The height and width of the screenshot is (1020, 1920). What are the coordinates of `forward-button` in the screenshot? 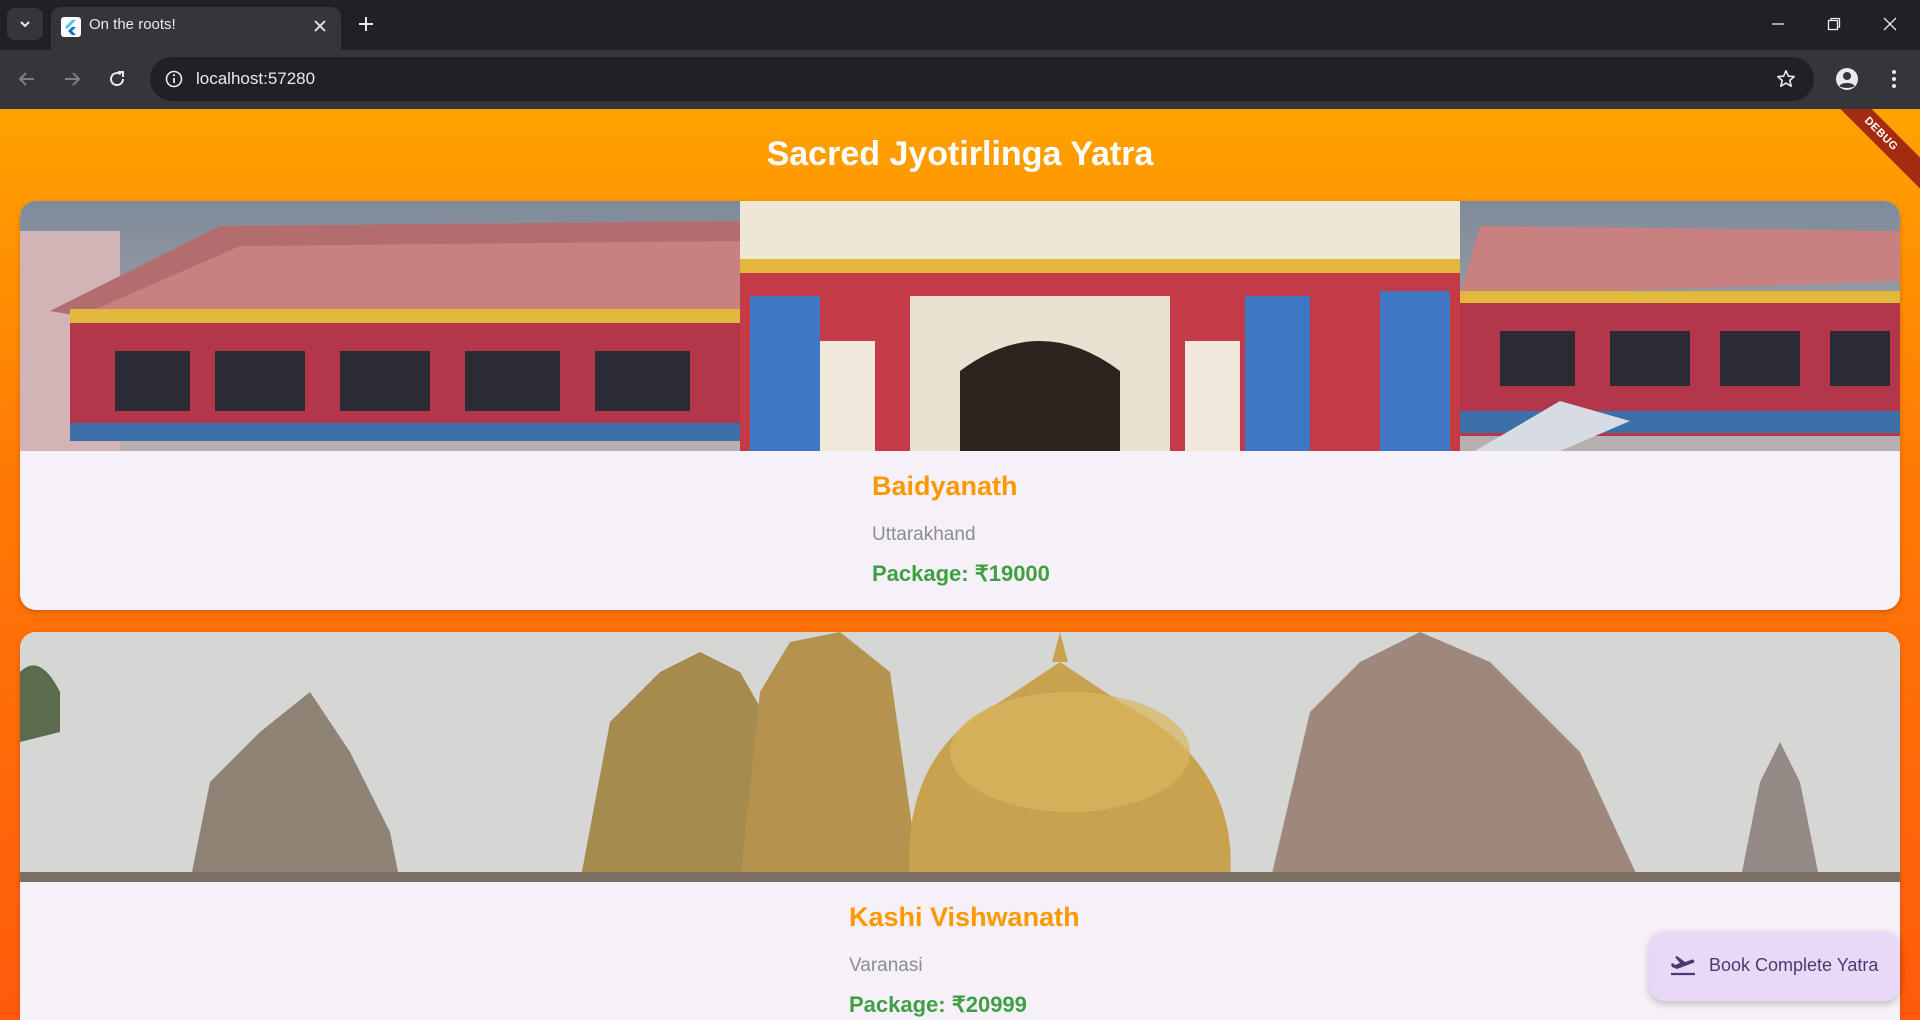 It's located at (72, 79).